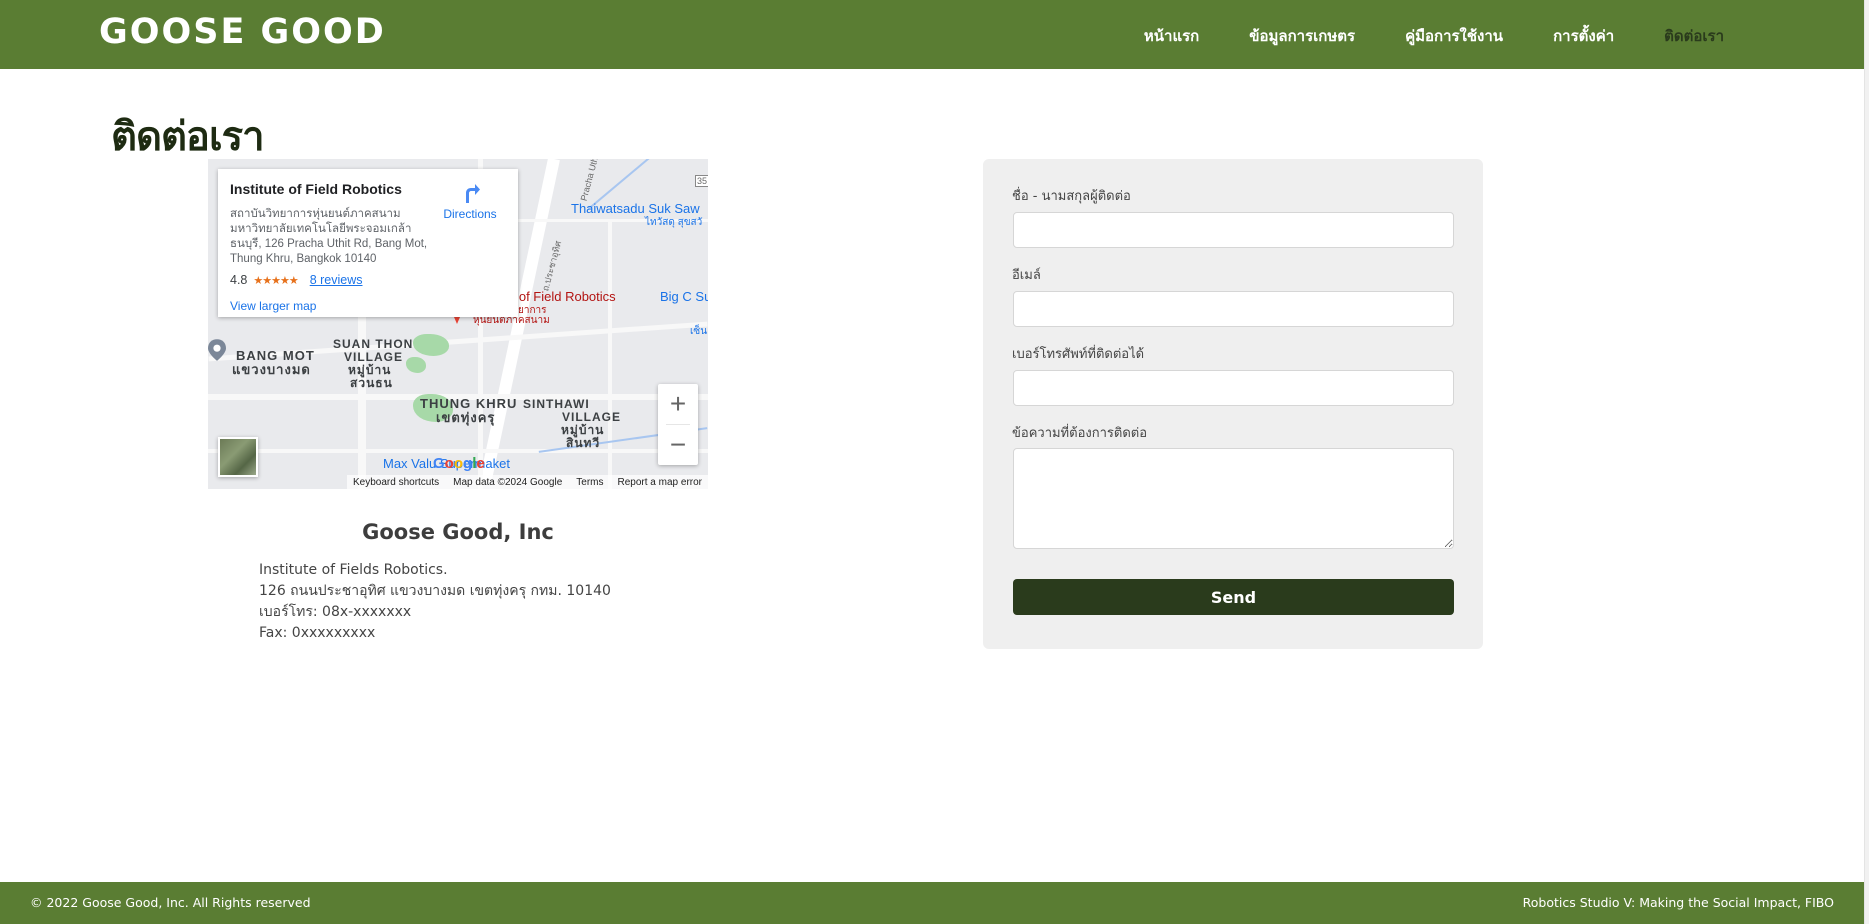  Describe the element at coordinates (589, 482) in the screenshot. I see `terms-link: Terms` at that location.